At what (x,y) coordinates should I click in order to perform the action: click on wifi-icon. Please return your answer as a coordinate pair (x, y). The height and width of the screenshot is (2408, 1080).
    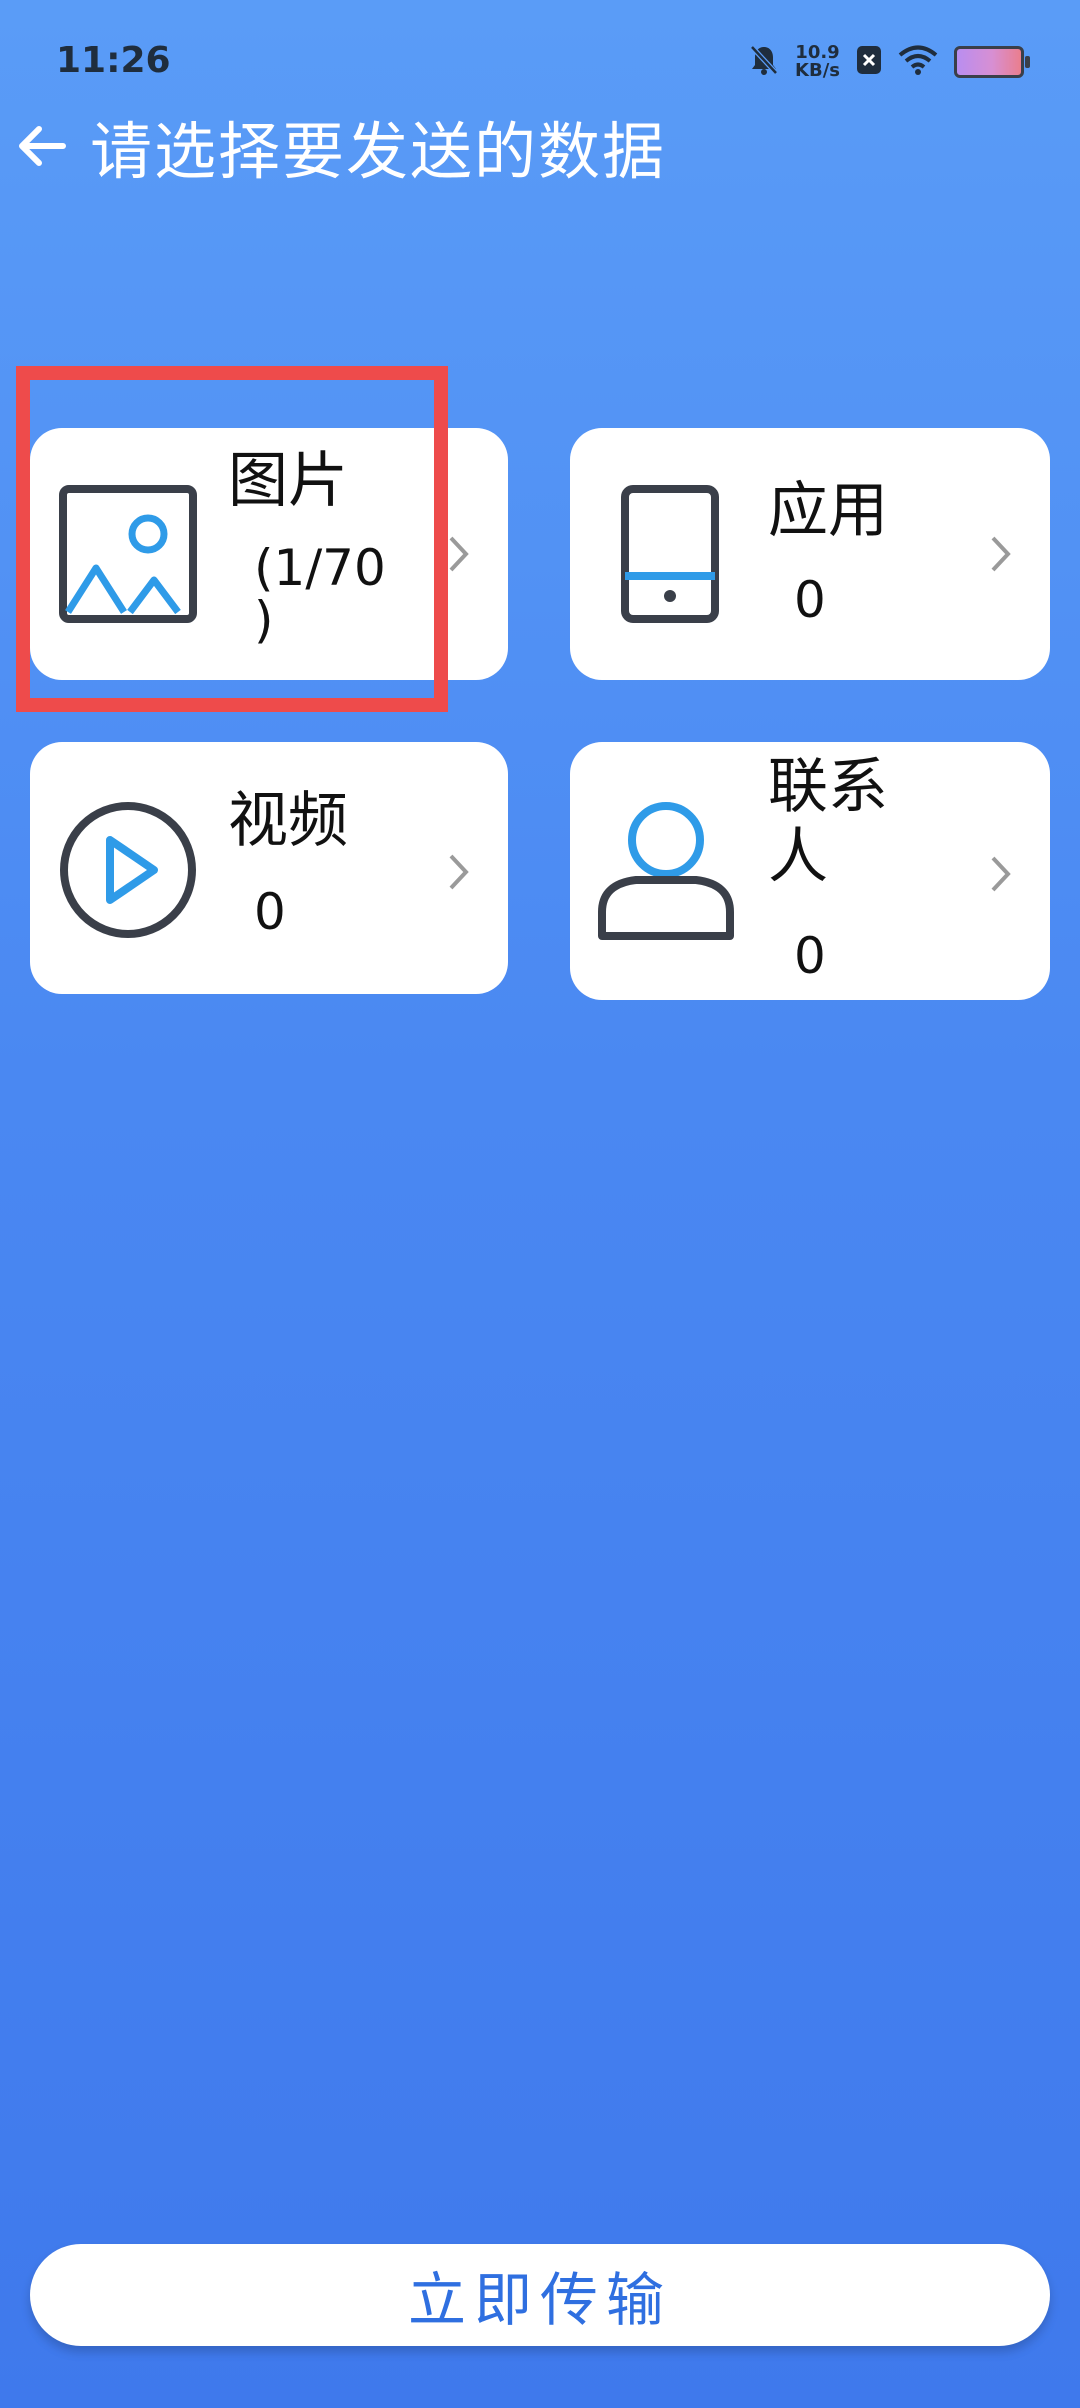
    Looking at the image, I should click on (918, 62).